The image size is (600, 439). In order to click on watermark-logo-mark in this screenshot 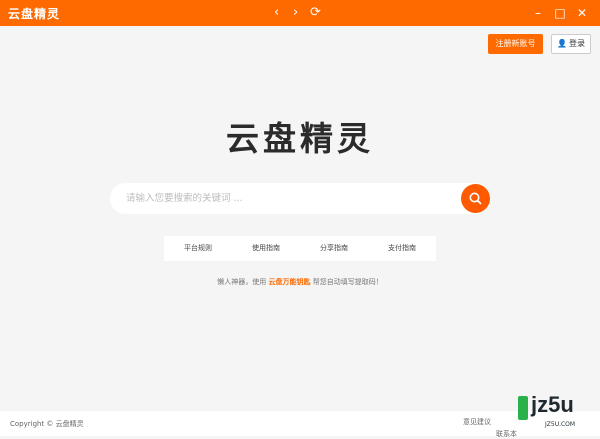, I will do `click(523, 408)`.